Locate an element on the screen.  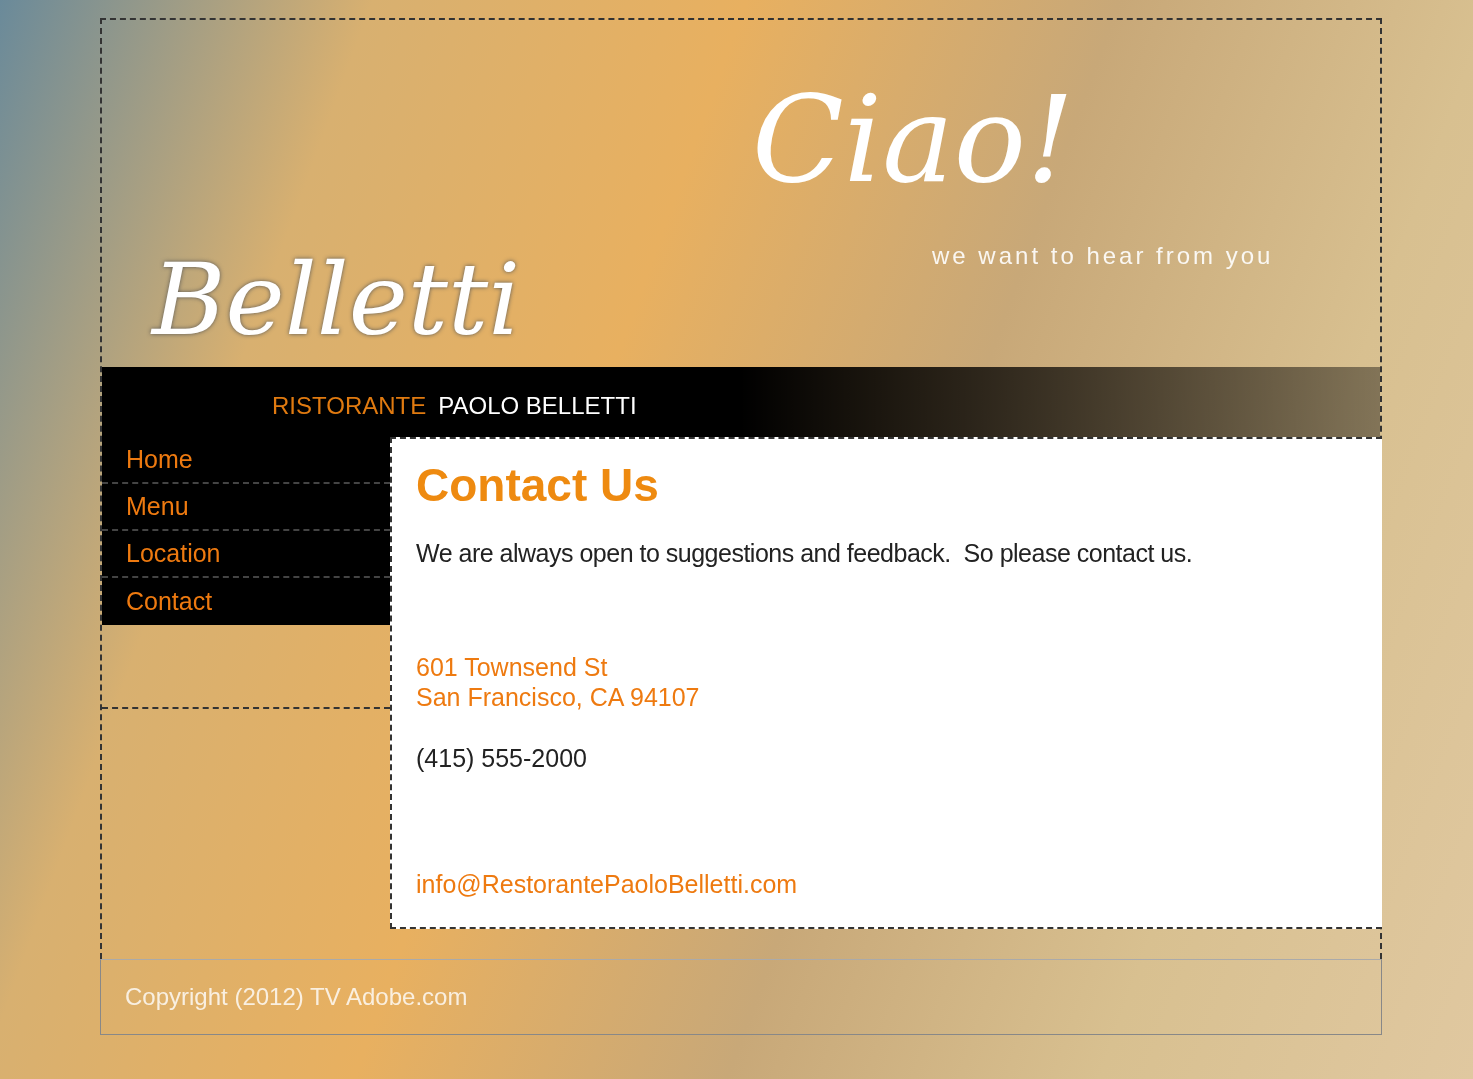
script-greeting: Ciao! is located at coordinates (913, 140).